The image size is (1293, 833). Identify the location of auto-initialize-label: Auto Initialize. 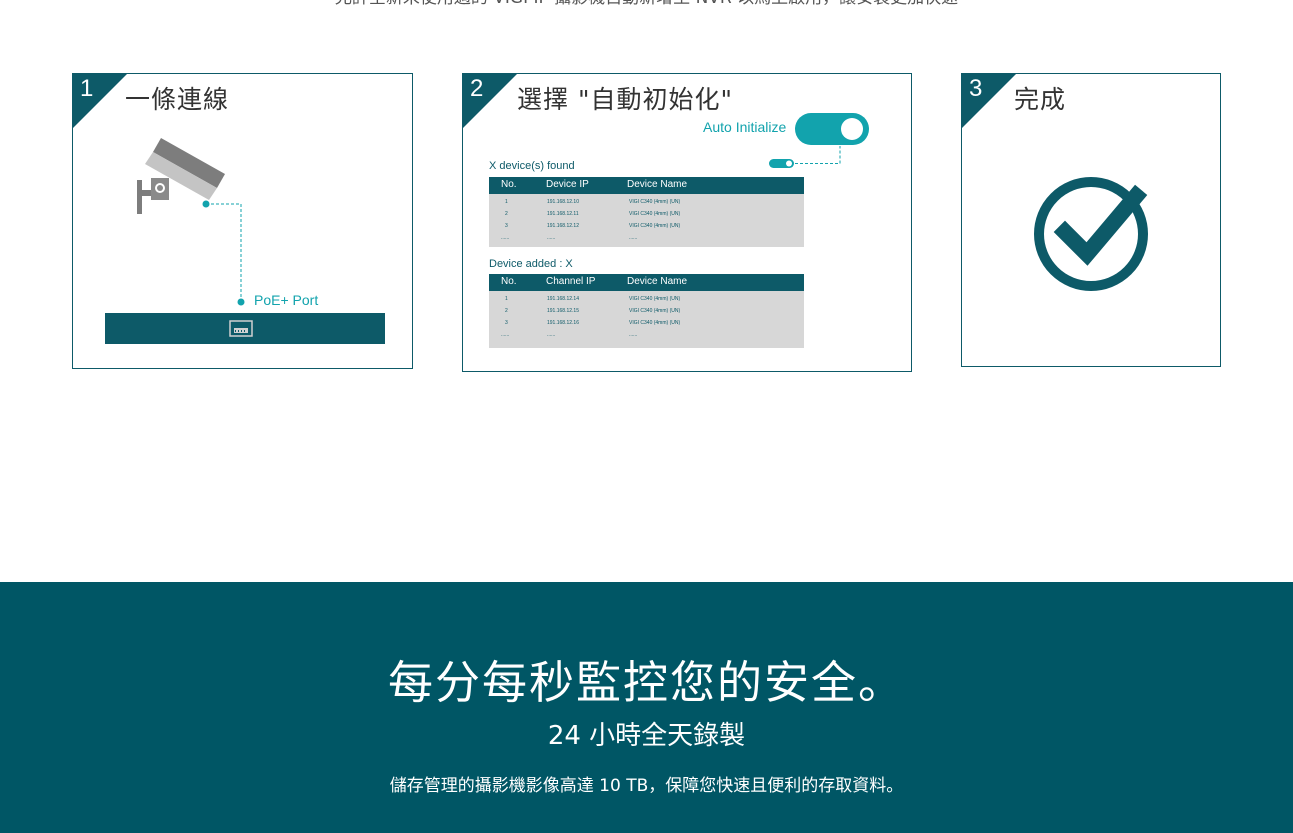
(745, 127).